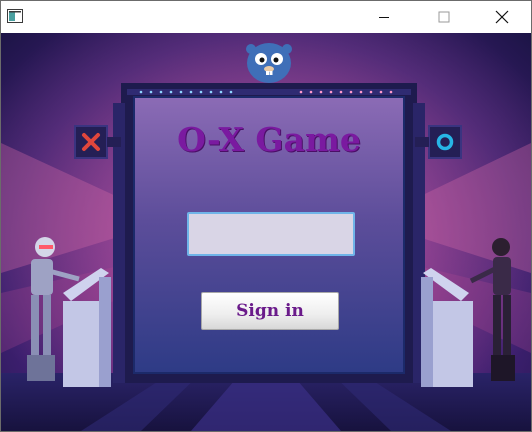 The image size is (532, 432). I want to click on maximize-icon, so click(444, 17).